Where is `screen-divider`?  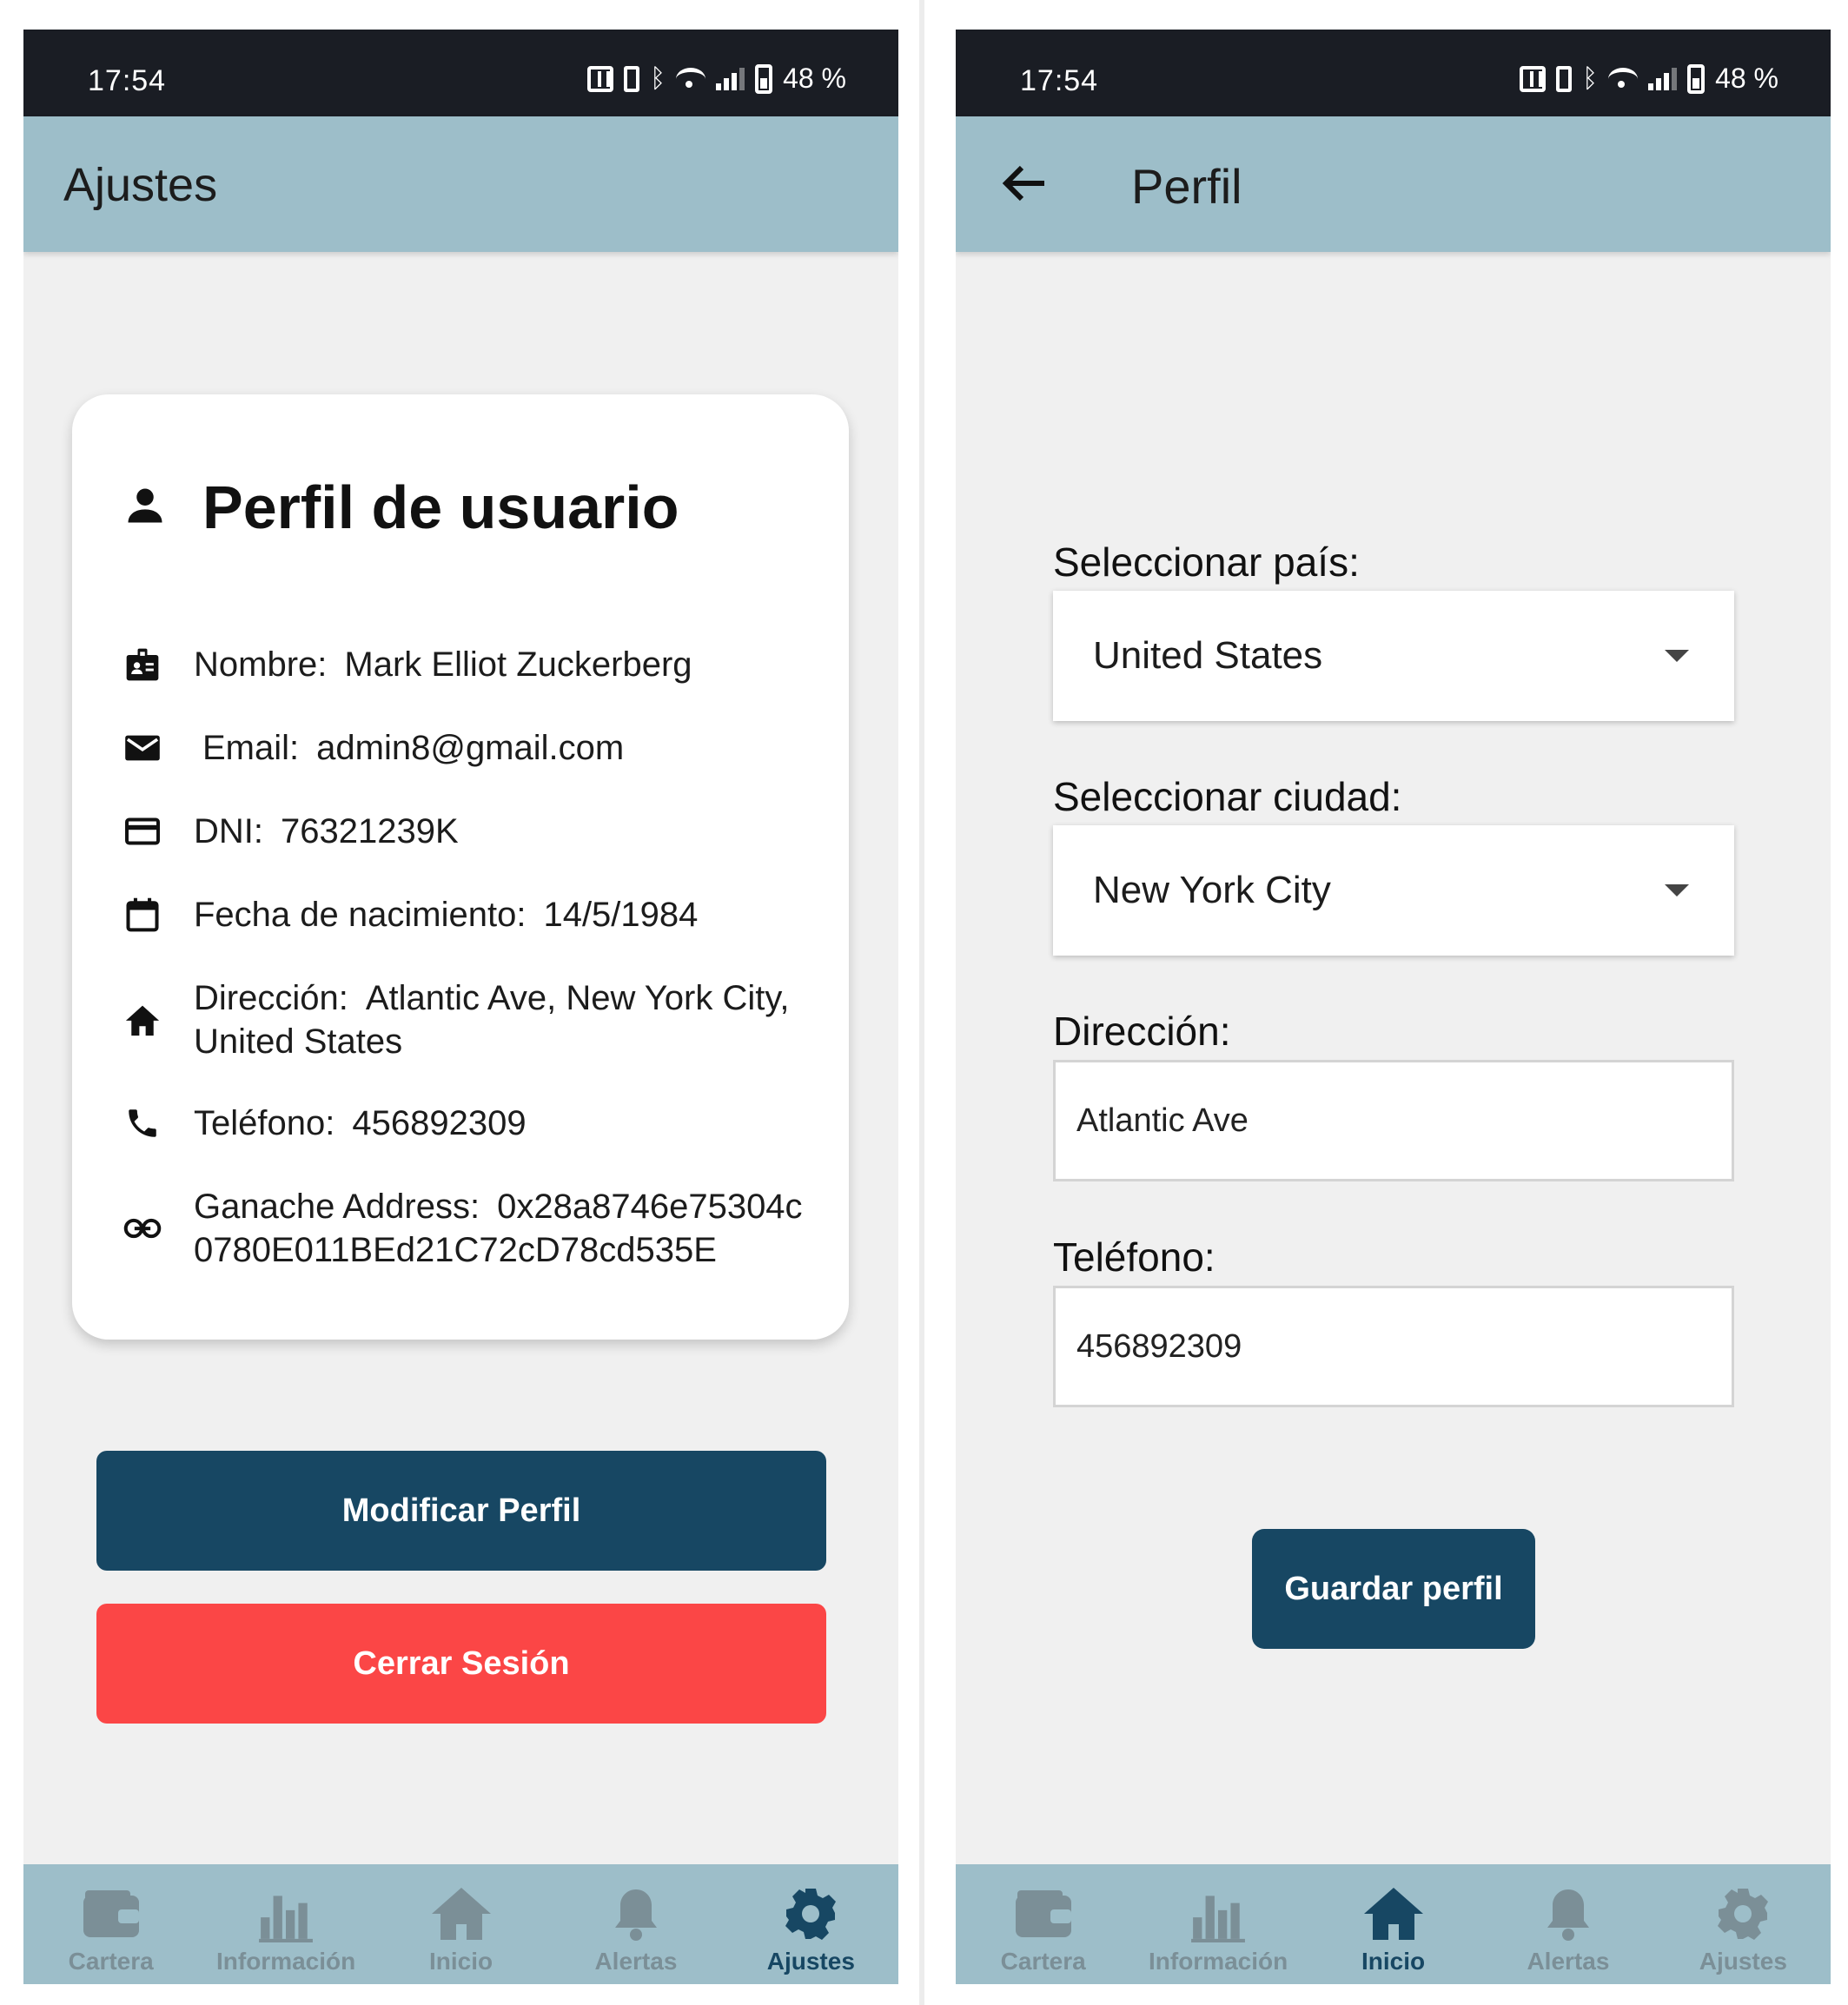
screen-divider is located at coordinates (921, 1002).